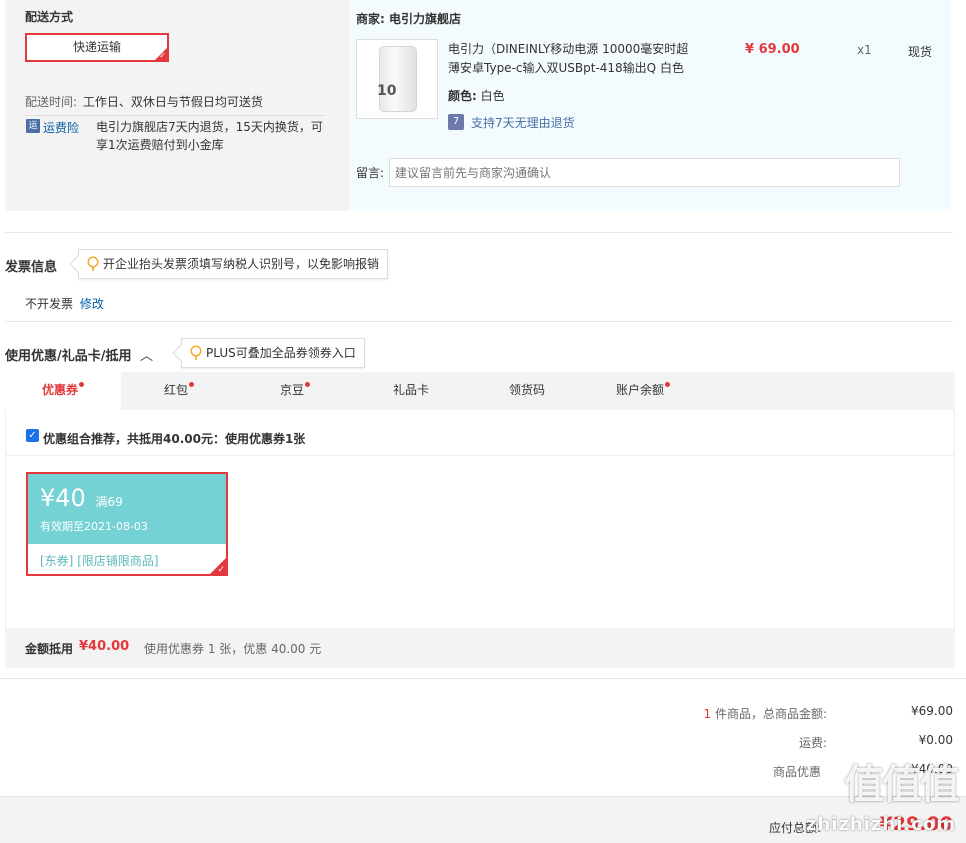 The image size is (966, 843). What do you see at coordinates (864, 50) in the screenshot?
I see `product-quantity: x1` at bounding box center [864, 50].